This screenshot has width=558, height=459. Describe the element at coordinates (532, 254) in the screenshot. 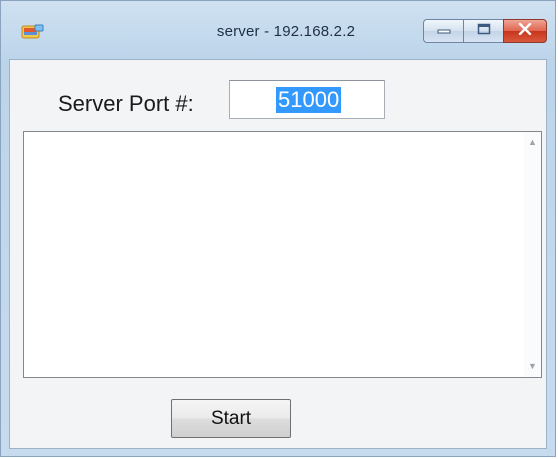

I see `log-scrollbar: ▲ ▼` at that location.